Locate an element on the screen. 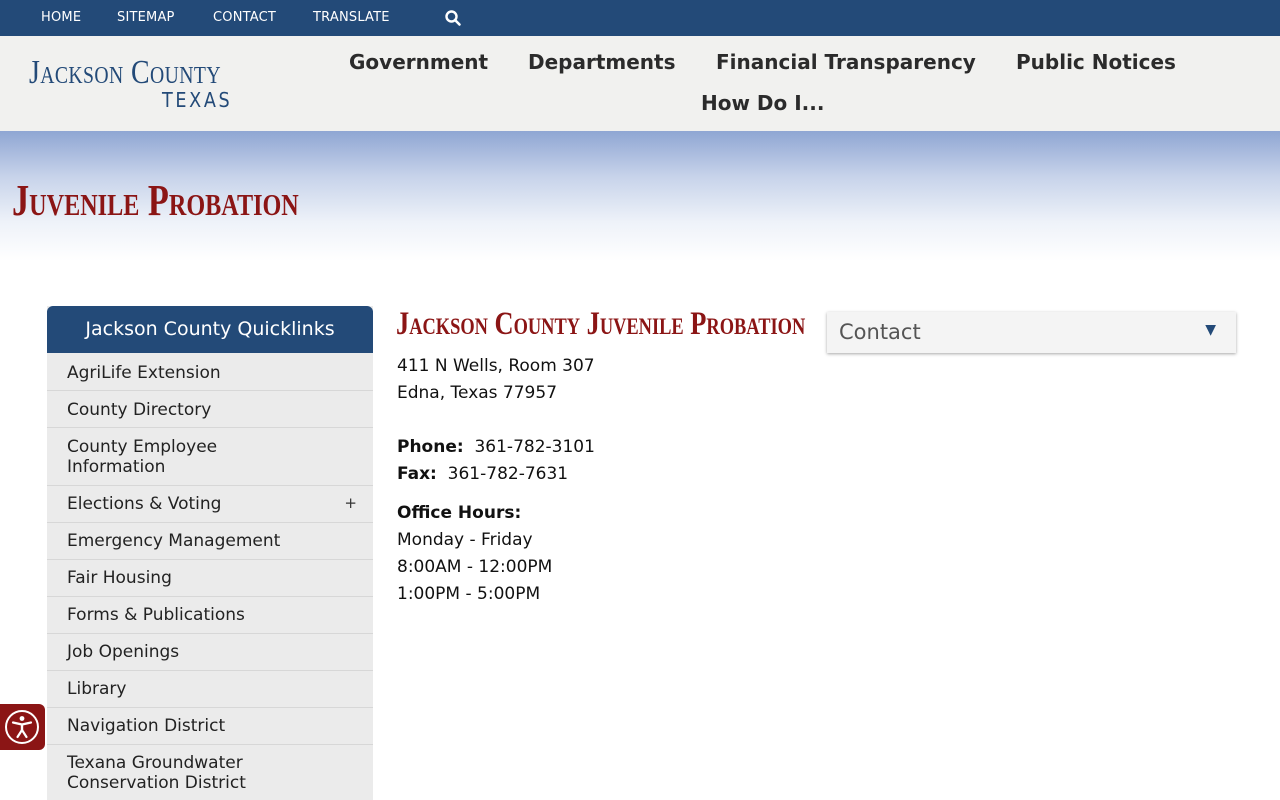 The height and width of the screenshot is (800, 1280). nav-home-link: HOME is located at coordinates (61, 18).